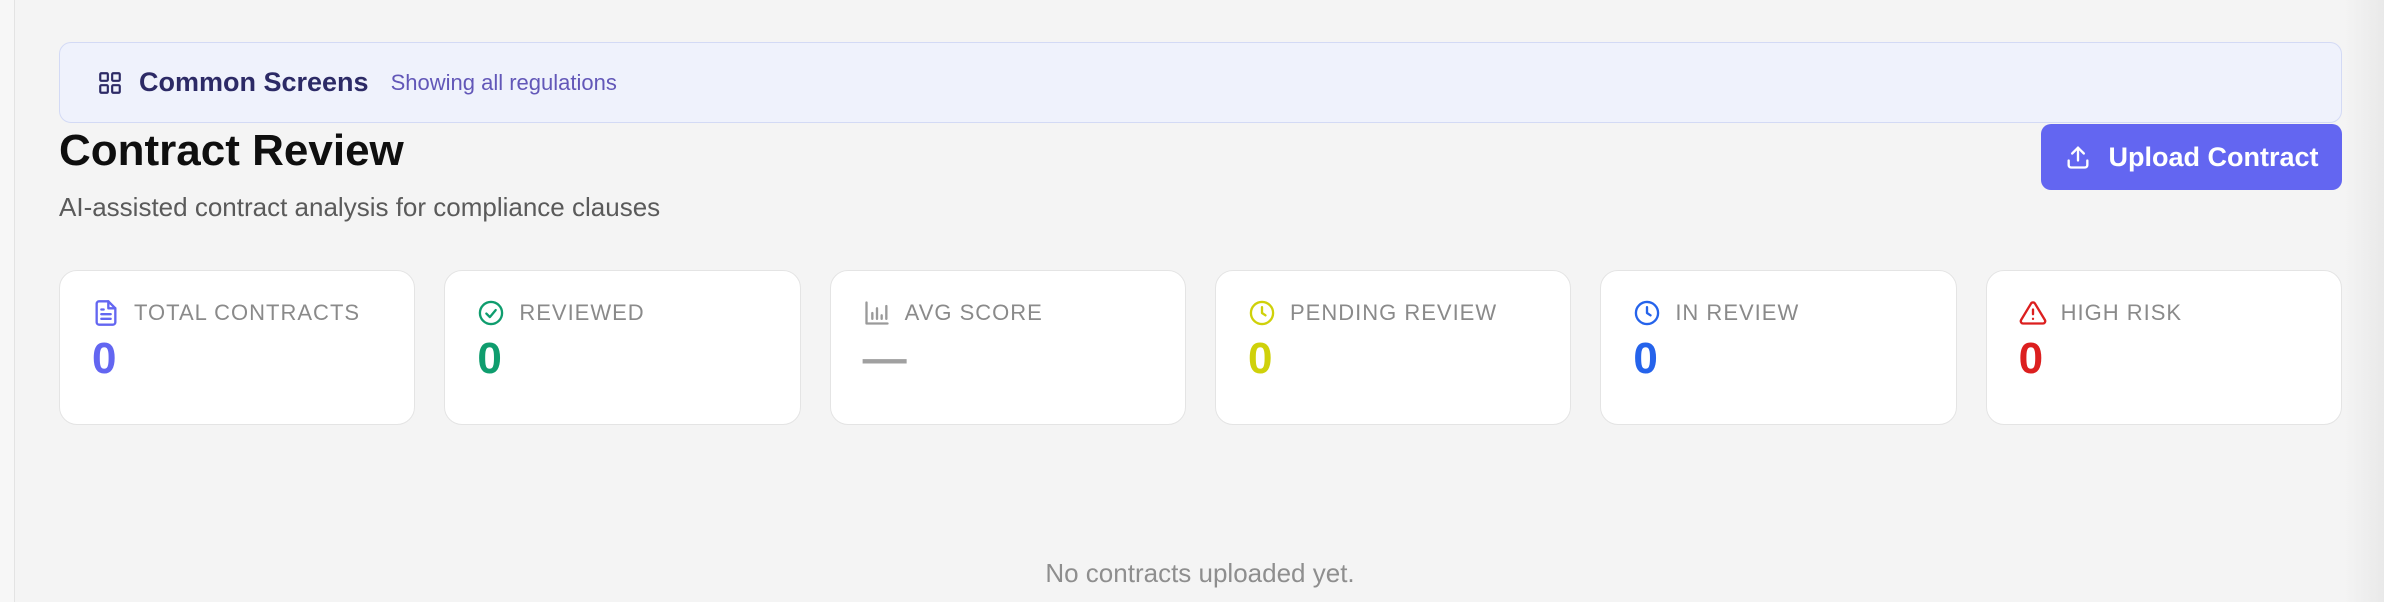  I want to click on empty-state-message: No contracts uploaded yet., so click(1200, 573).